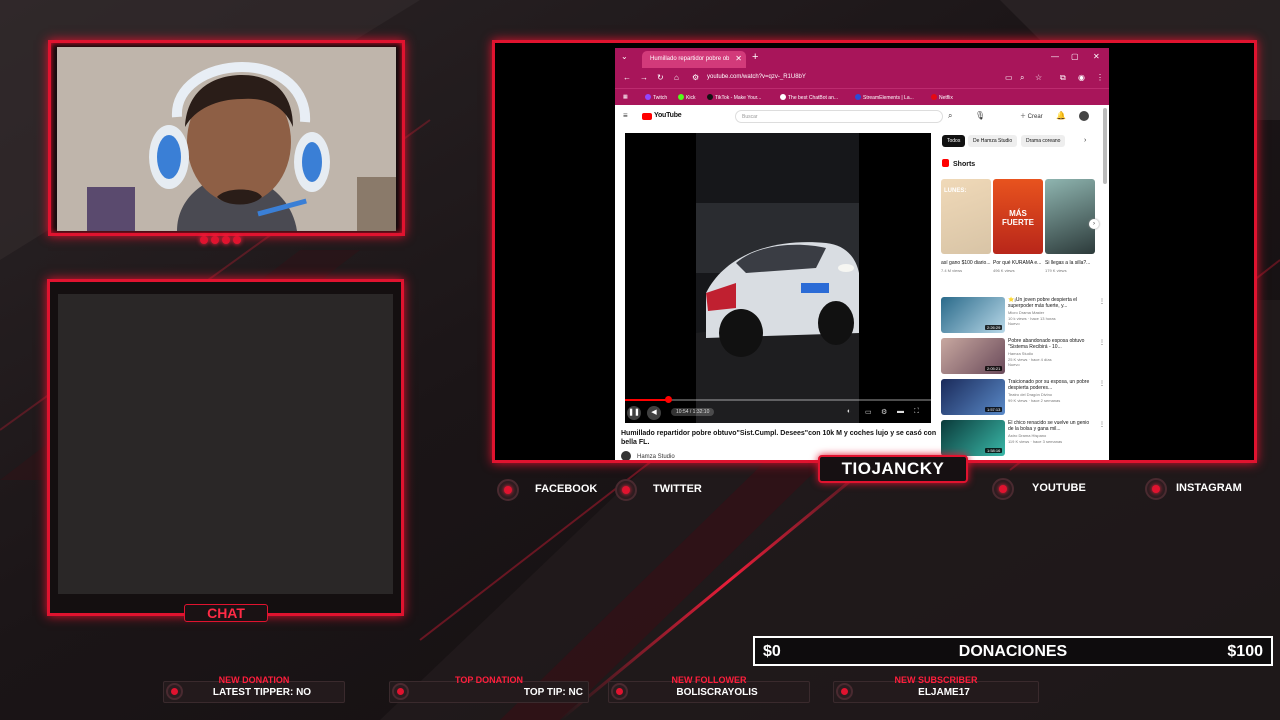 This screenshot has width=1280, height=720. I want to click on tab-search-icon: ⌄, so click(624, 56).